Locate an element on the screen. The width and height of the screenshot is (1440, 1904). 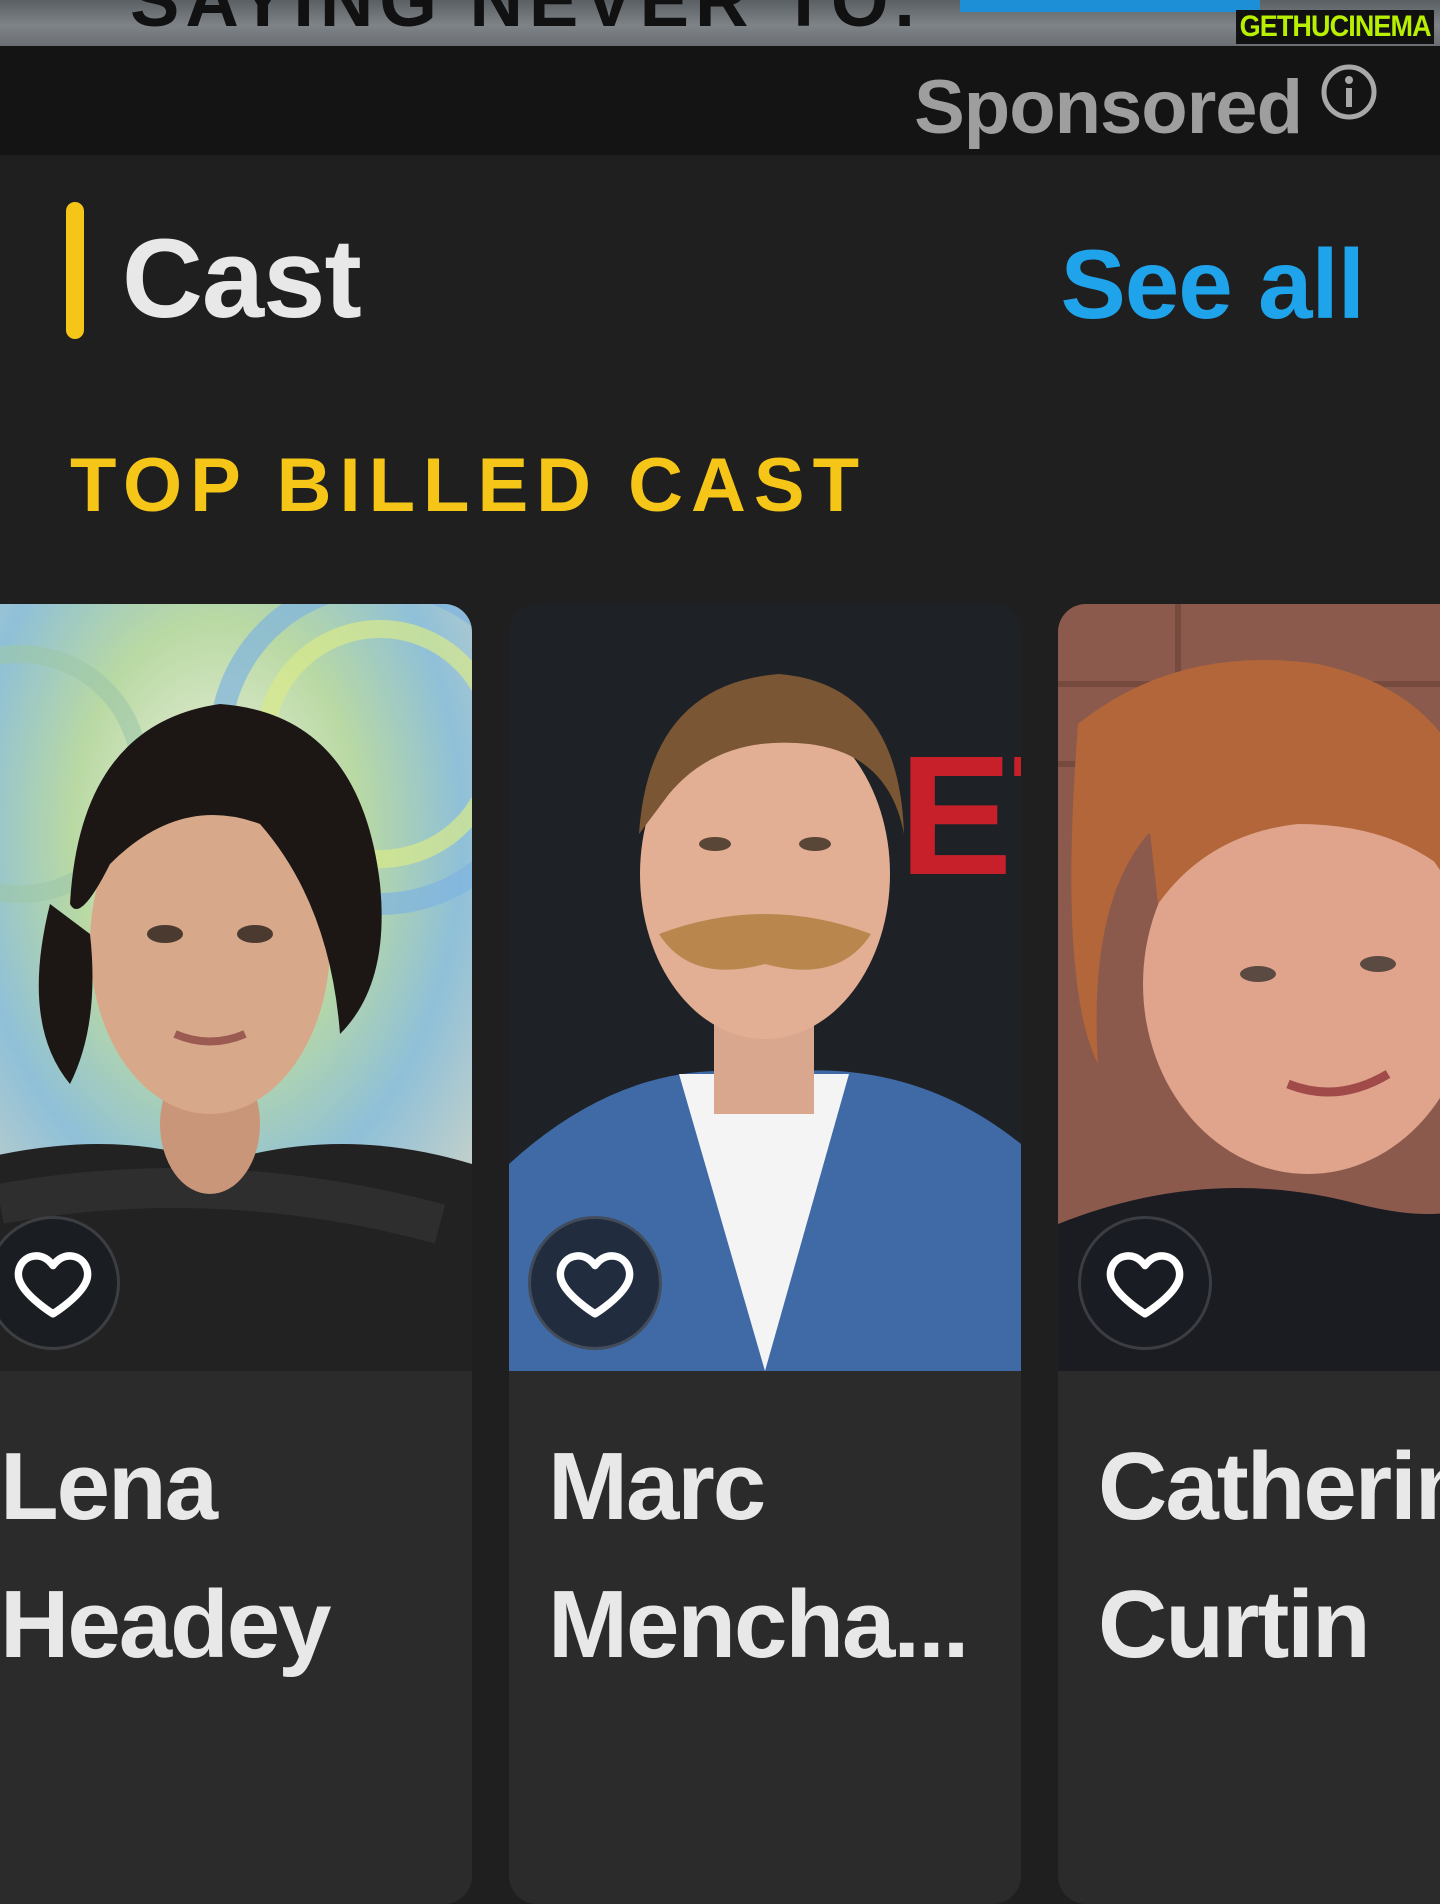
ad-banner-strip: SAYING NEVER TO. GETHUCINEMA is located at coordinates (720, 23).